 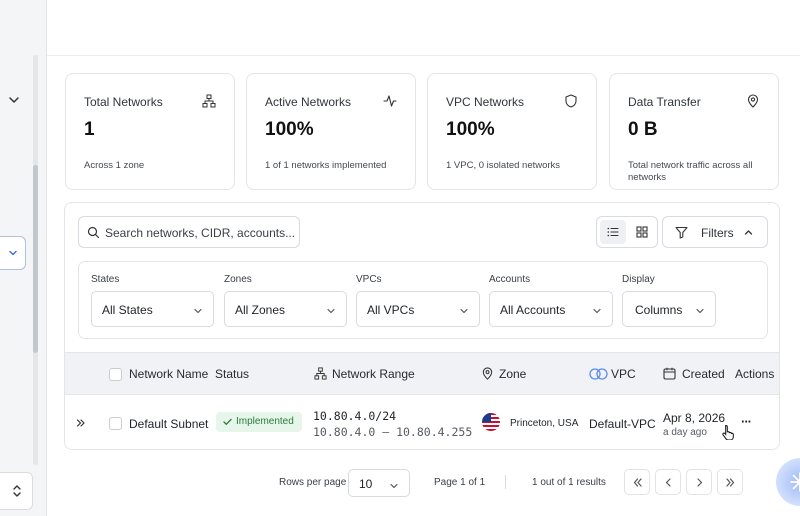 I want to click on zone-name: Princeton, USA, so click(x=544, y=423).